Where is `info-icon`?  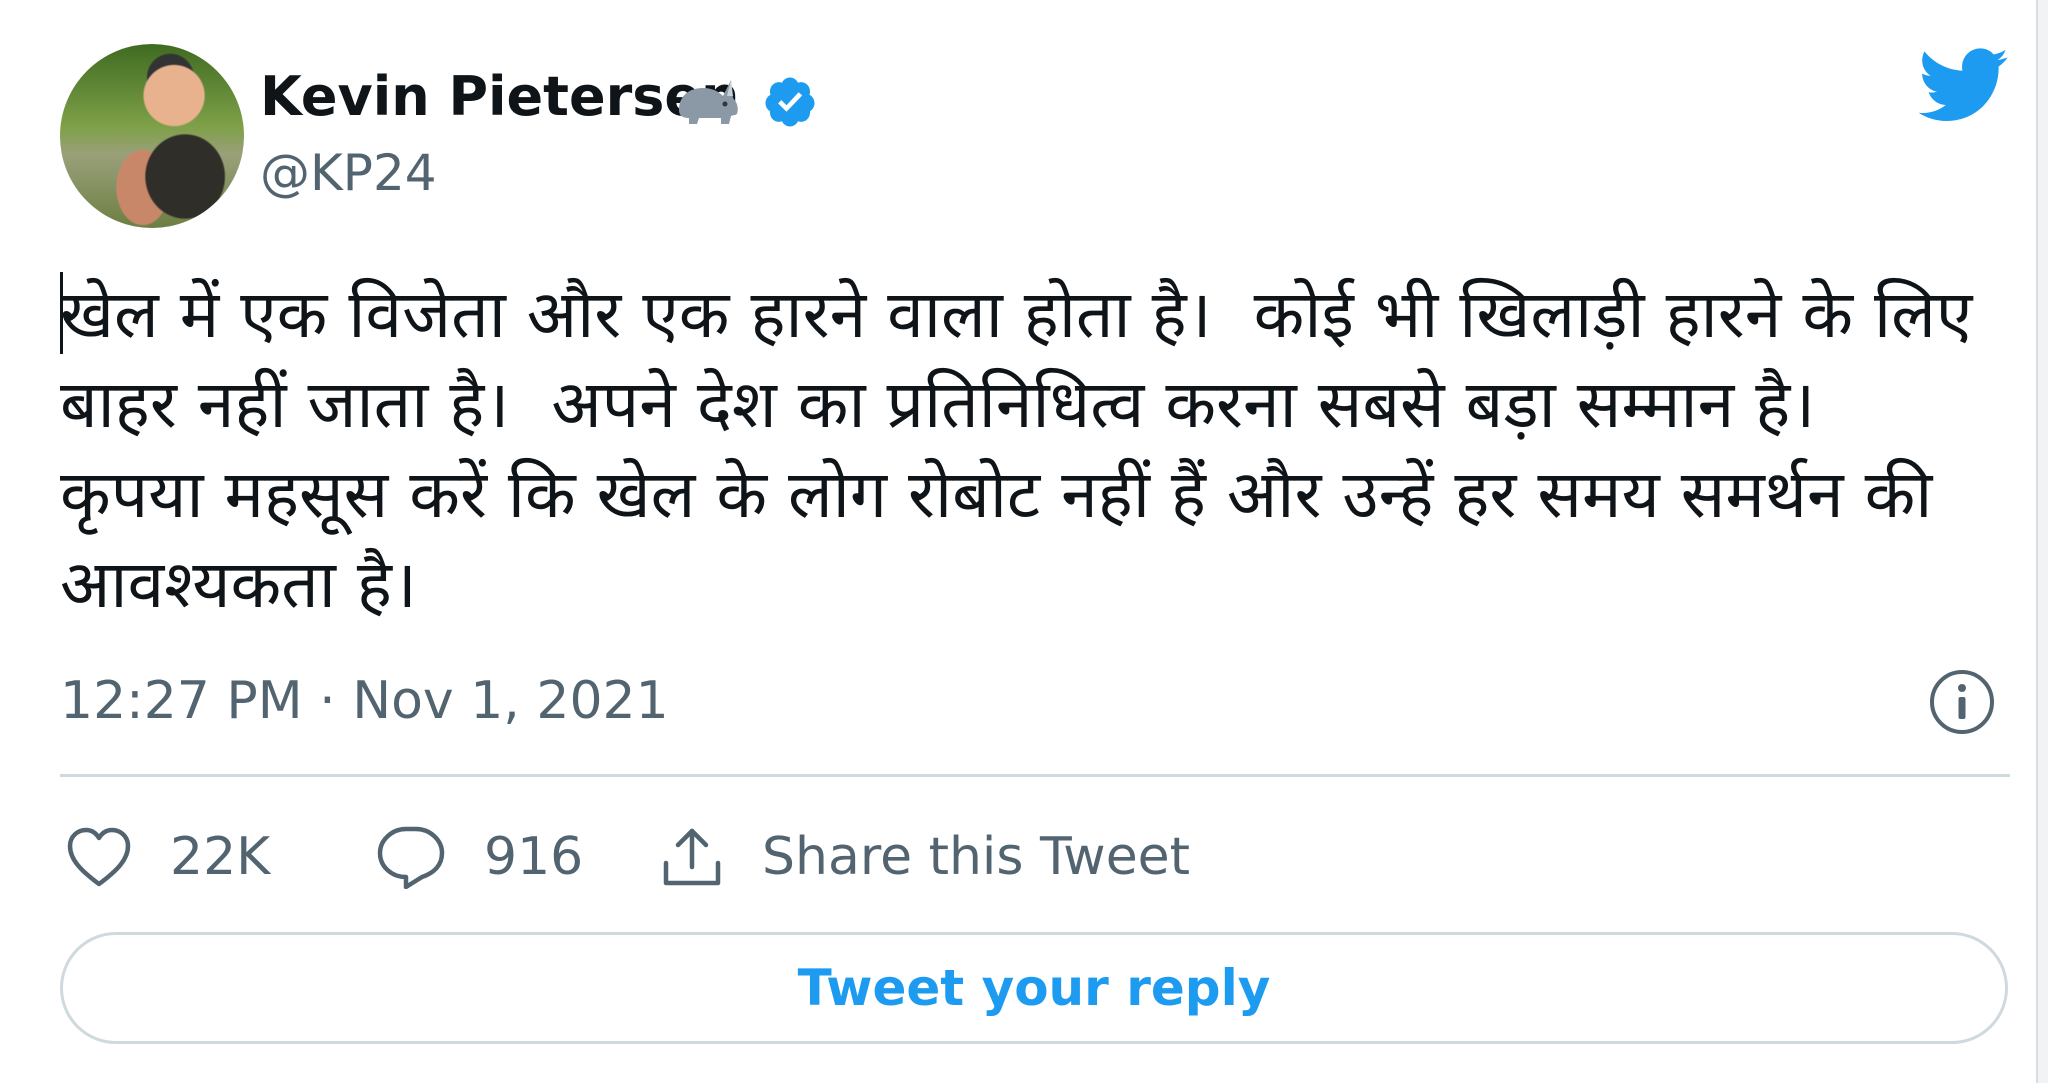 info-icon is located at coordinates (1962, 702).